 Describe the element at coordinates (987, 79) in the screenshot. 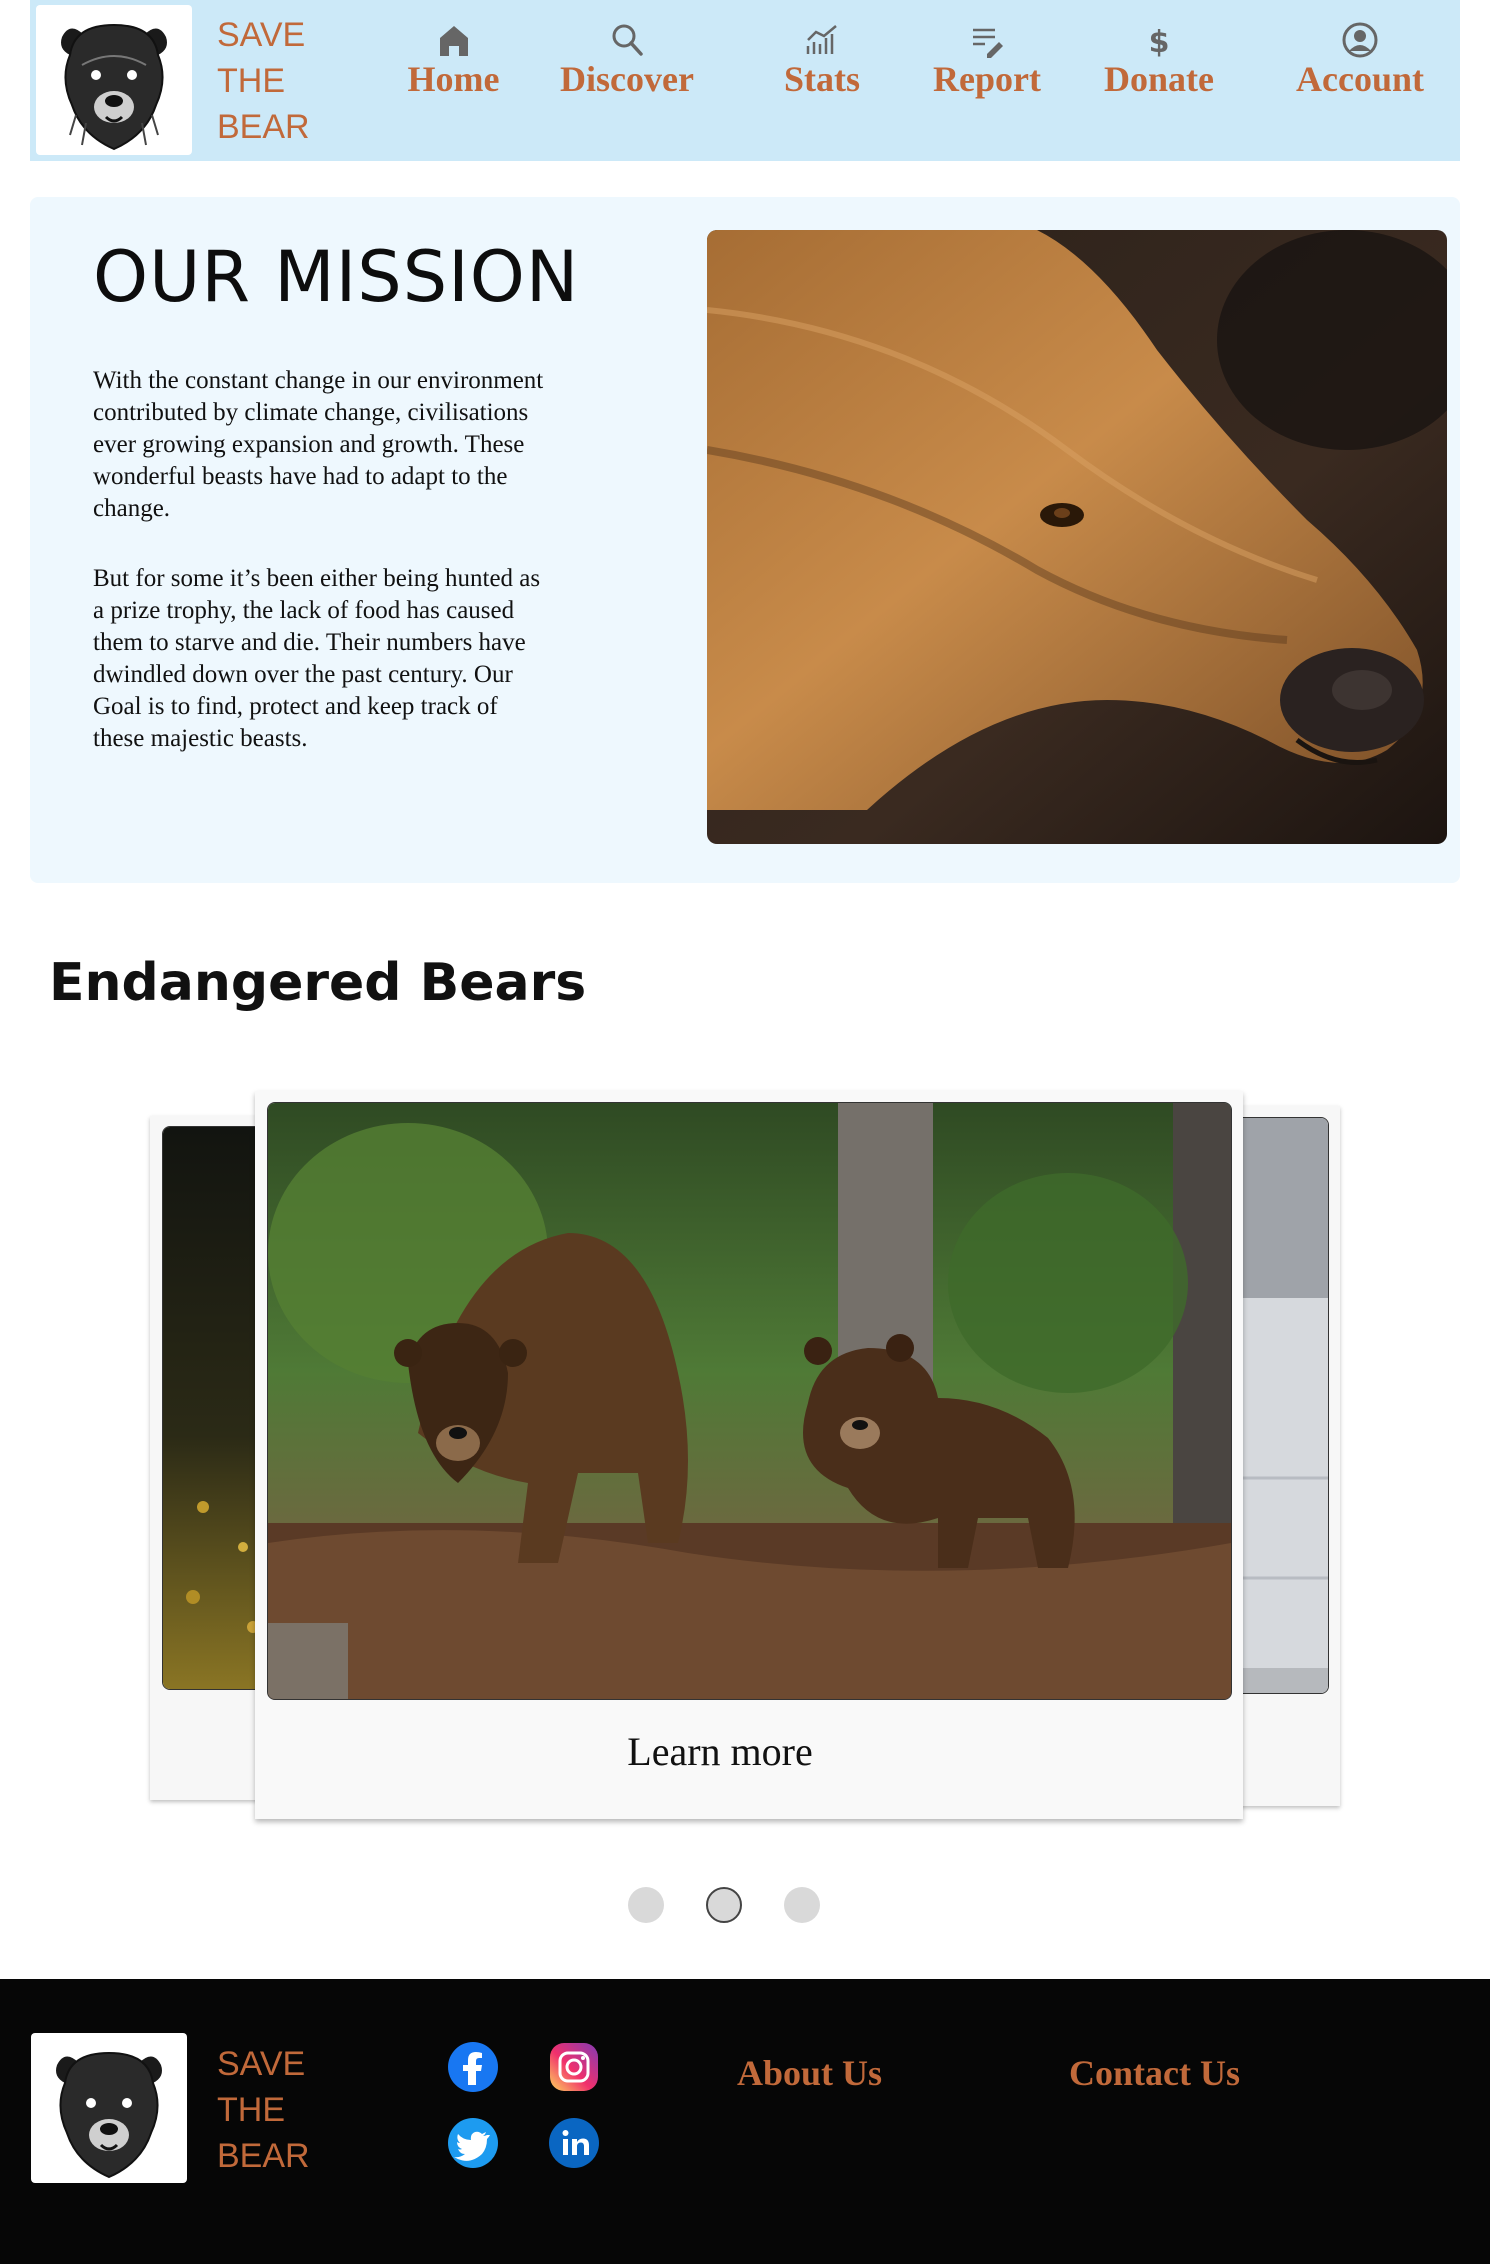

I see `nav-label: Report` at that location.